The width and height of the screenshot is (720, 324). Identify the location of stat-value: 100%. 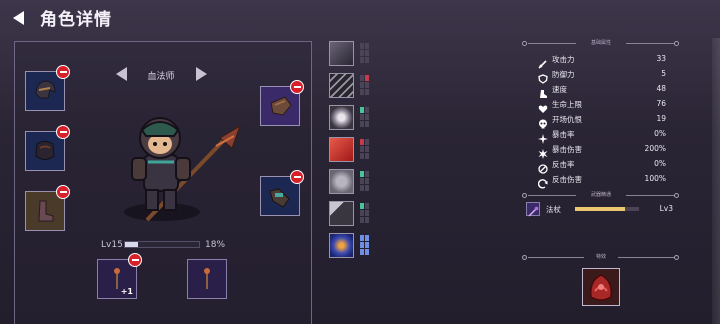
(655, 178).